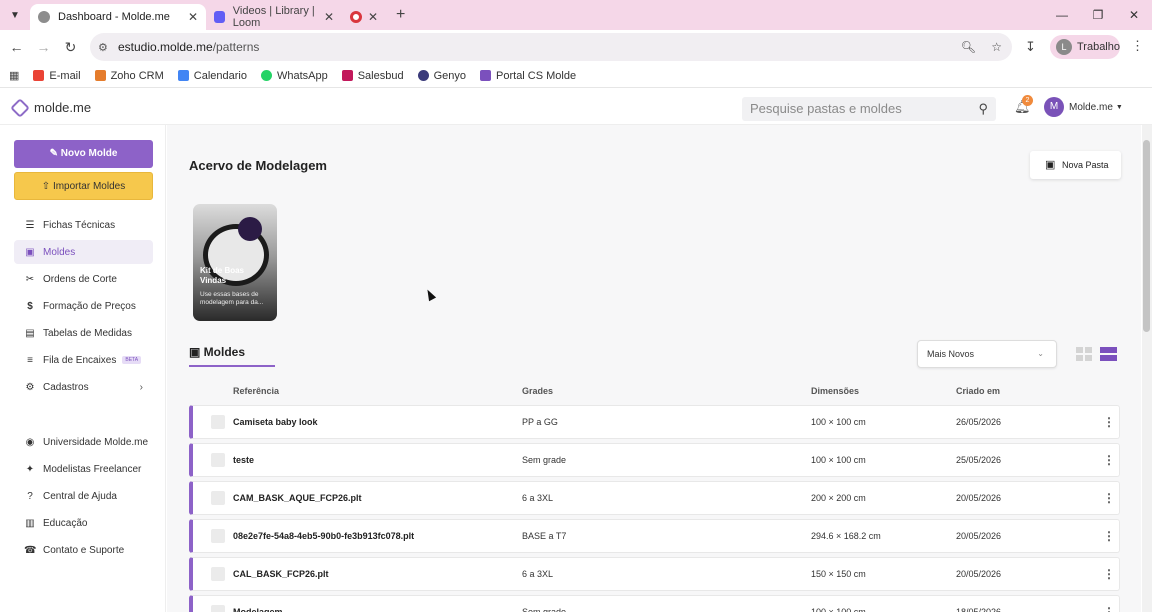 The image size is (1152, 612). Describe the element at coordinates (1098, 15) in the screenshot. I see `maximize-icon: ❐` at that location.